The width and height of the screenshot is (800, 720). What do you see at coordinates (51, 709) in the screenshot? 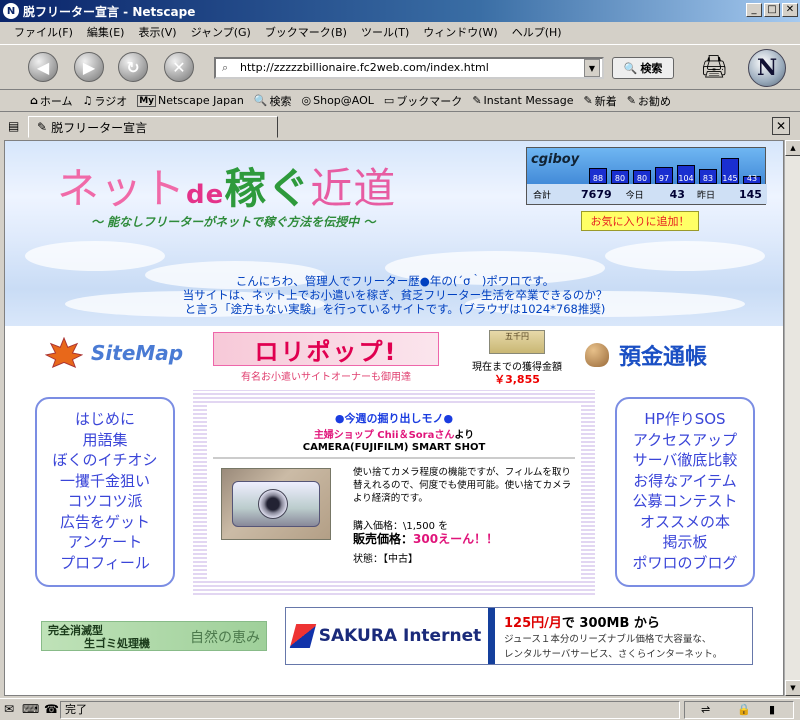
I see `address-book-icon: ☎` at bounding box center [51, 709].